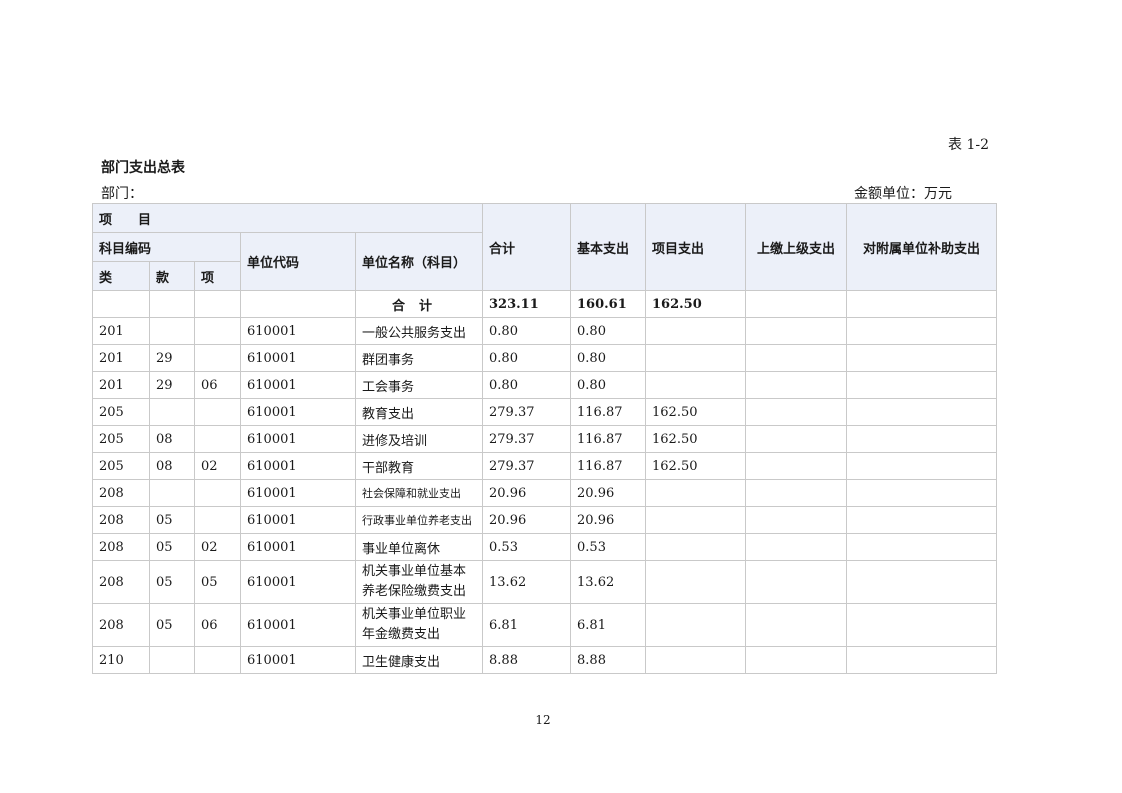 The height and width of the screenshot is (793, 1122). What do you see at coordinates (608, 304) in the screenshot?
I see `total-basic: 160.61` at bounding box center [608, 304].